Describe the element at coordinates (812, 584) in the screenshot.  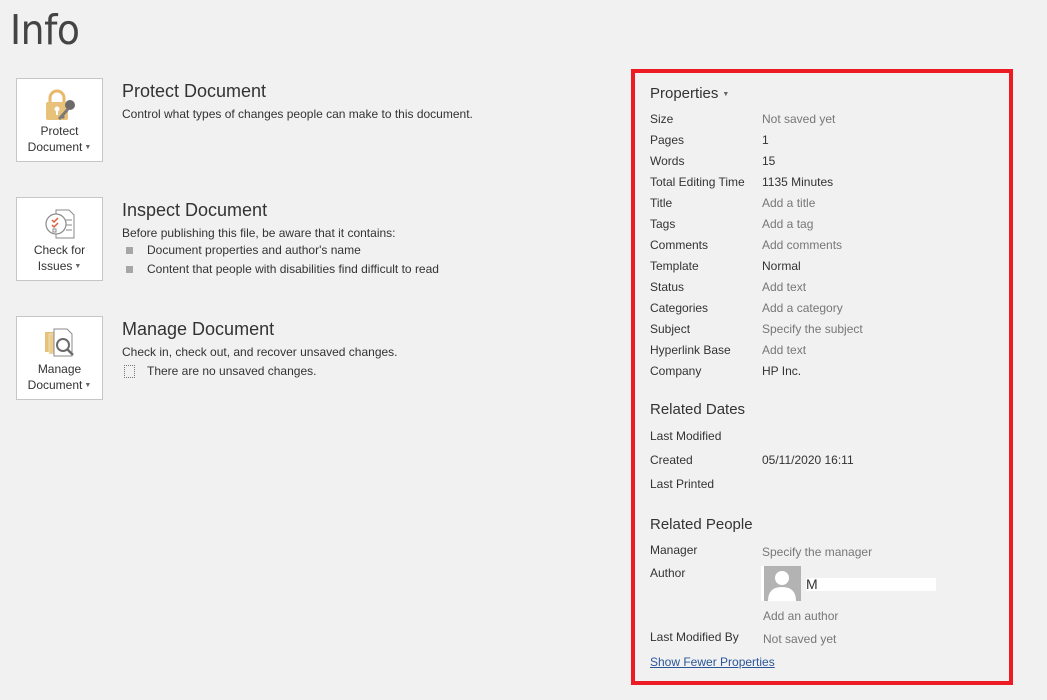
I see `author-name: M` at that location.